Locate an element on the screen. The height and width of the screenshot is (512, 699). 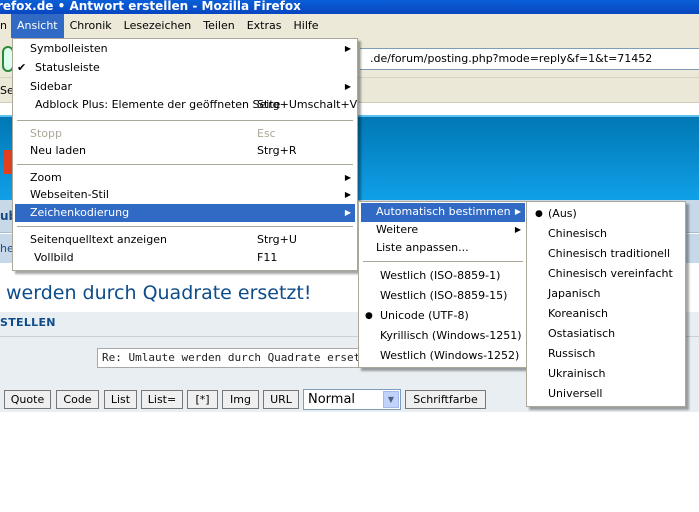
menu-item-view-source: Seitenquelltext anzeigen Strg+U is located at coordinates (185, 240).